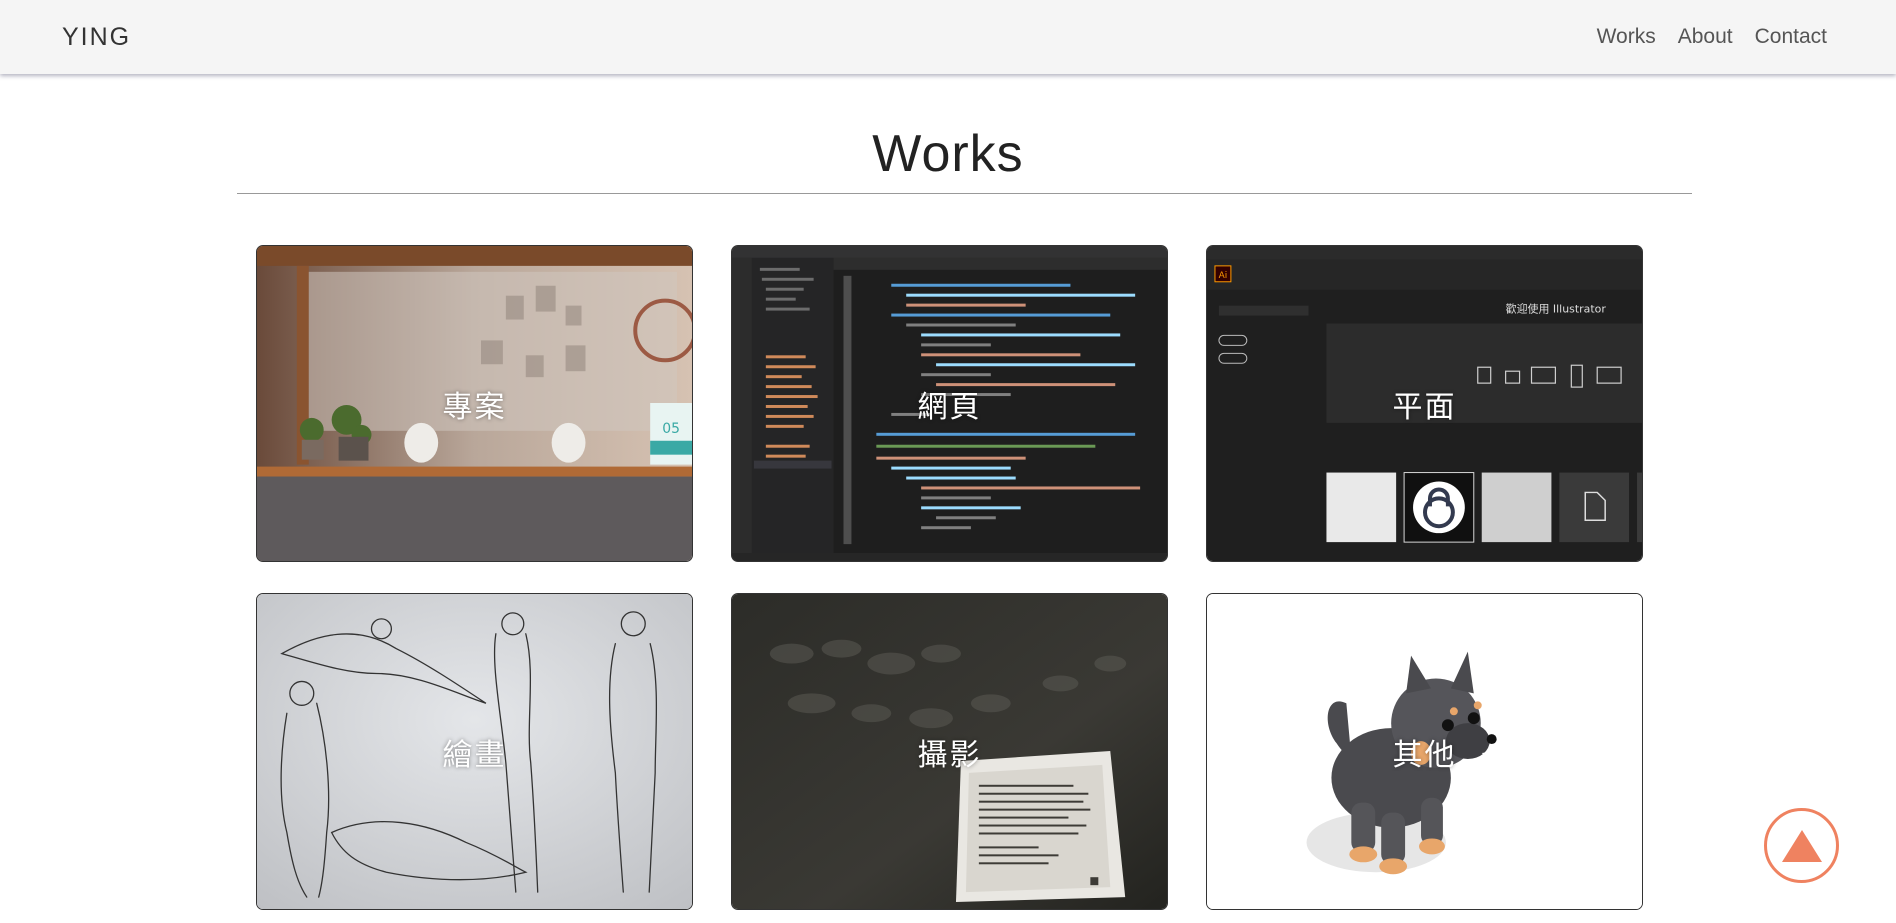  Describe the element at coordinates (1626, 37) in the screenshot. I see `nav-link-works: Works` at that location.